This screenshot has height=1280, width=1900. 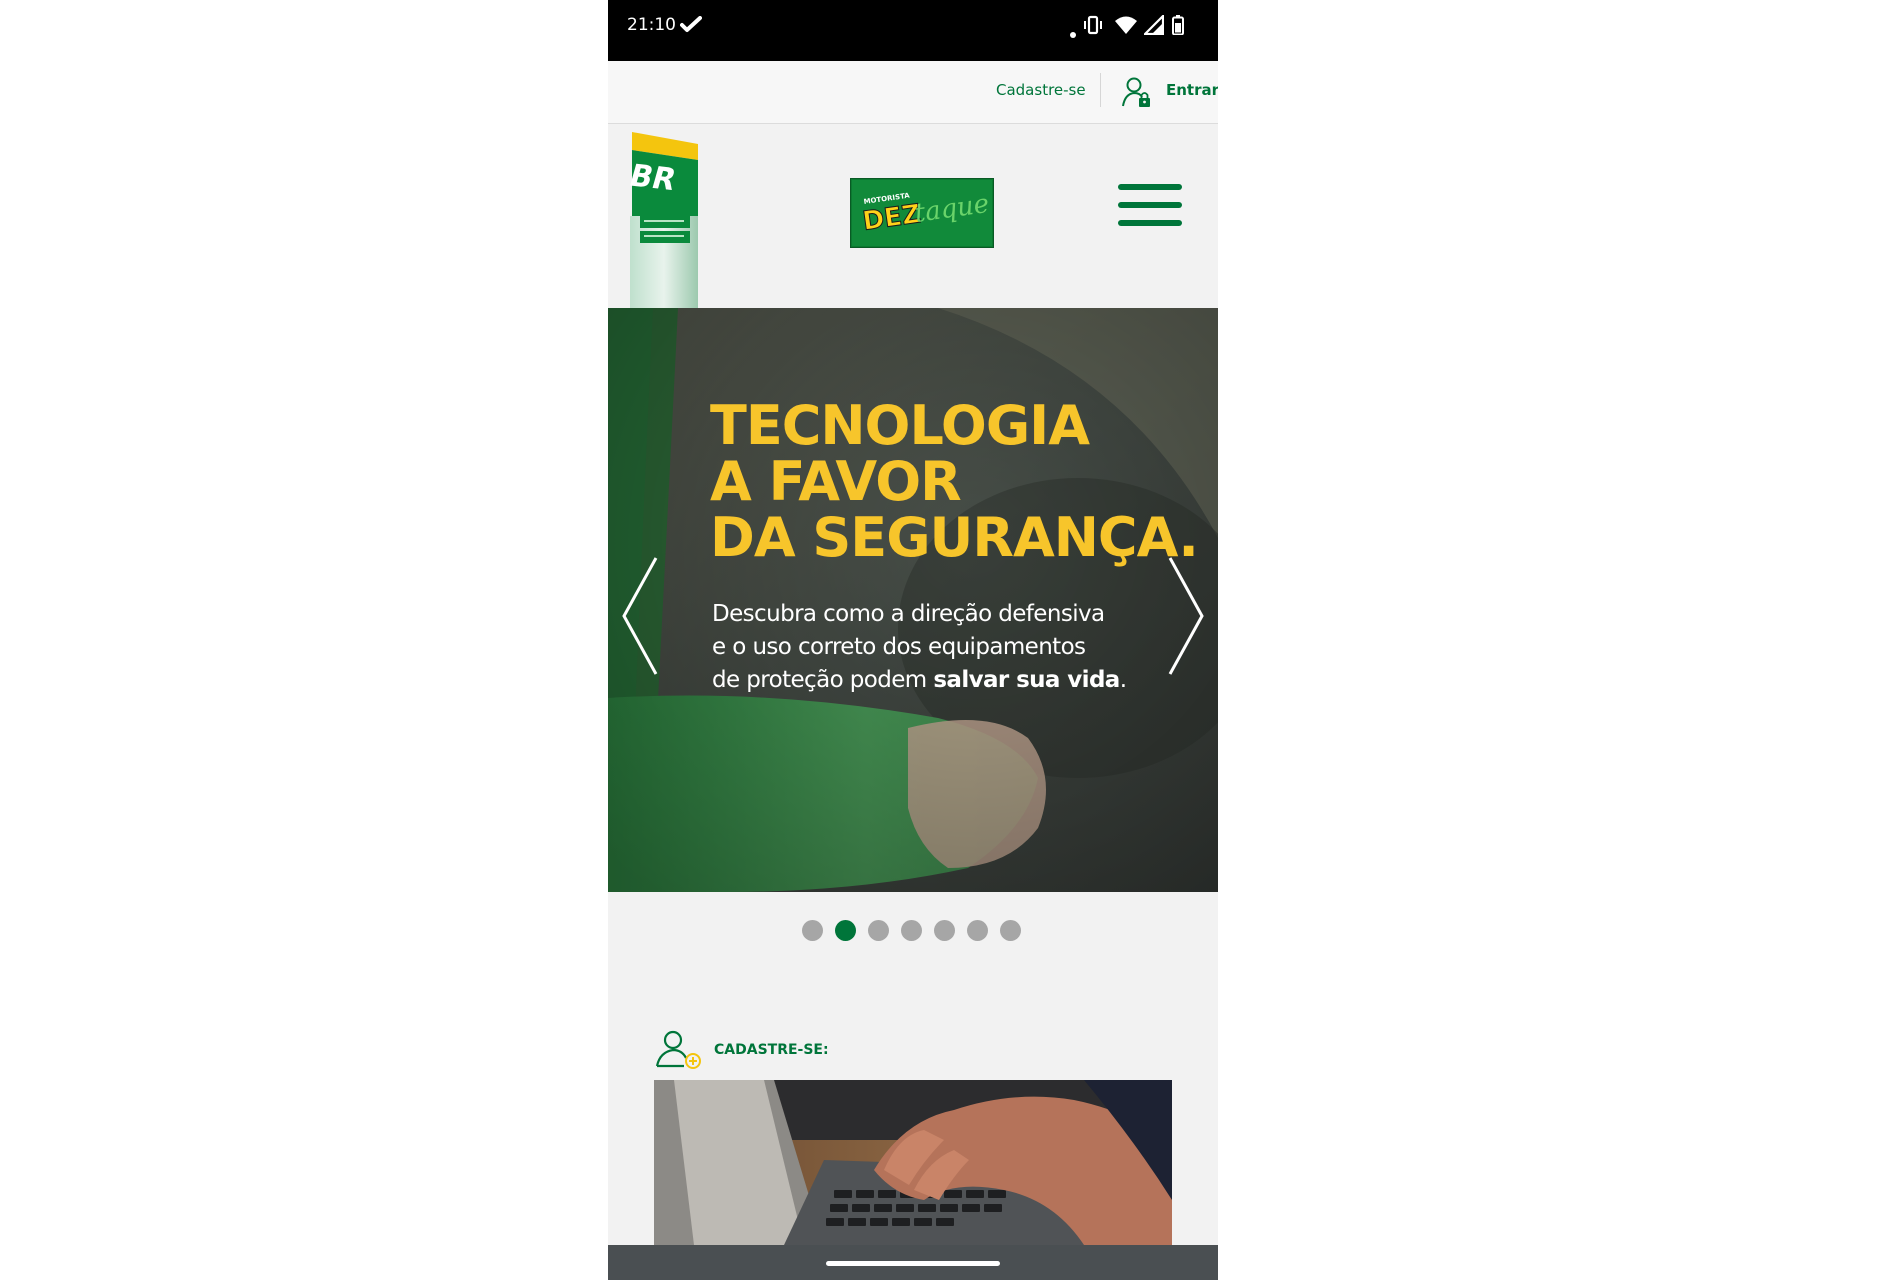 I want to click on signup-banner-image, so click(x=913, y=1162).